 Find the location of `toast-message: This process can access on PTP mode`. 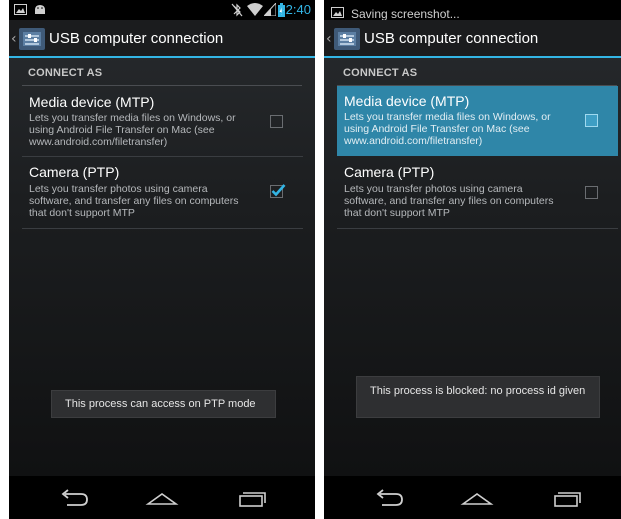

toast-message: This process can access on PTP mode is located at coordinates (163, 404).